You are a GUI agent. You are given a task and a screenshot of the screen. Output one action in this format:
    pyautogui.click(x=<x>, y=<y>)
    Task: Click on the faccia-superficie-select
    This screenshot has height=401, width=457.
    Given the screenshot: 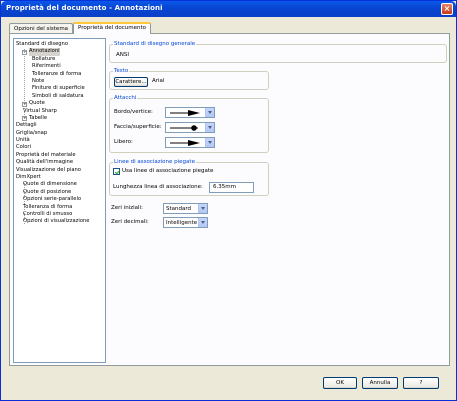 What is the action you would take?
    pyautogui.click(x=190, y=127)
    